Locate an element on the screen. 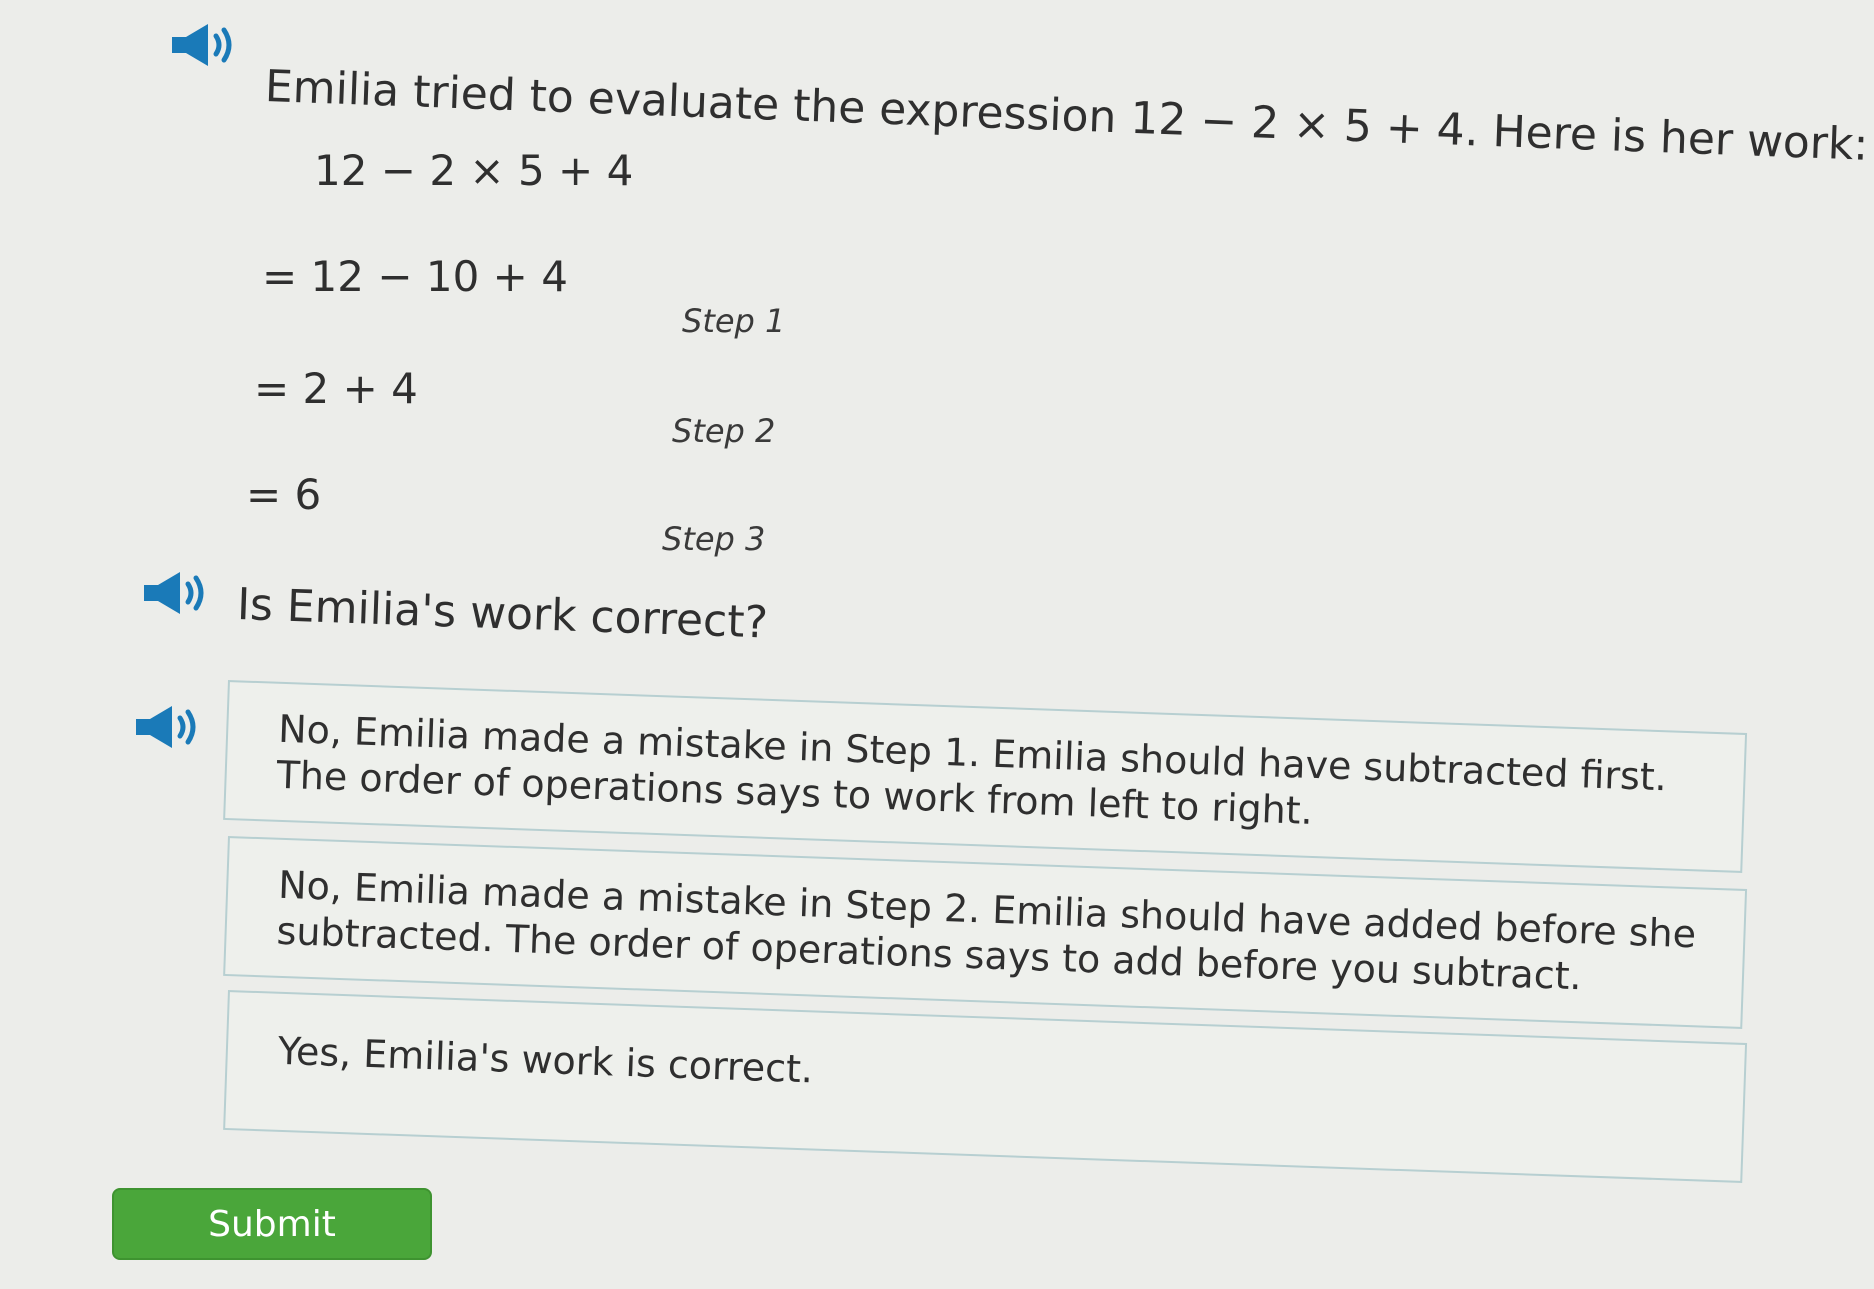  step-2-label: Step 2 is located at coordinates (724, 431).